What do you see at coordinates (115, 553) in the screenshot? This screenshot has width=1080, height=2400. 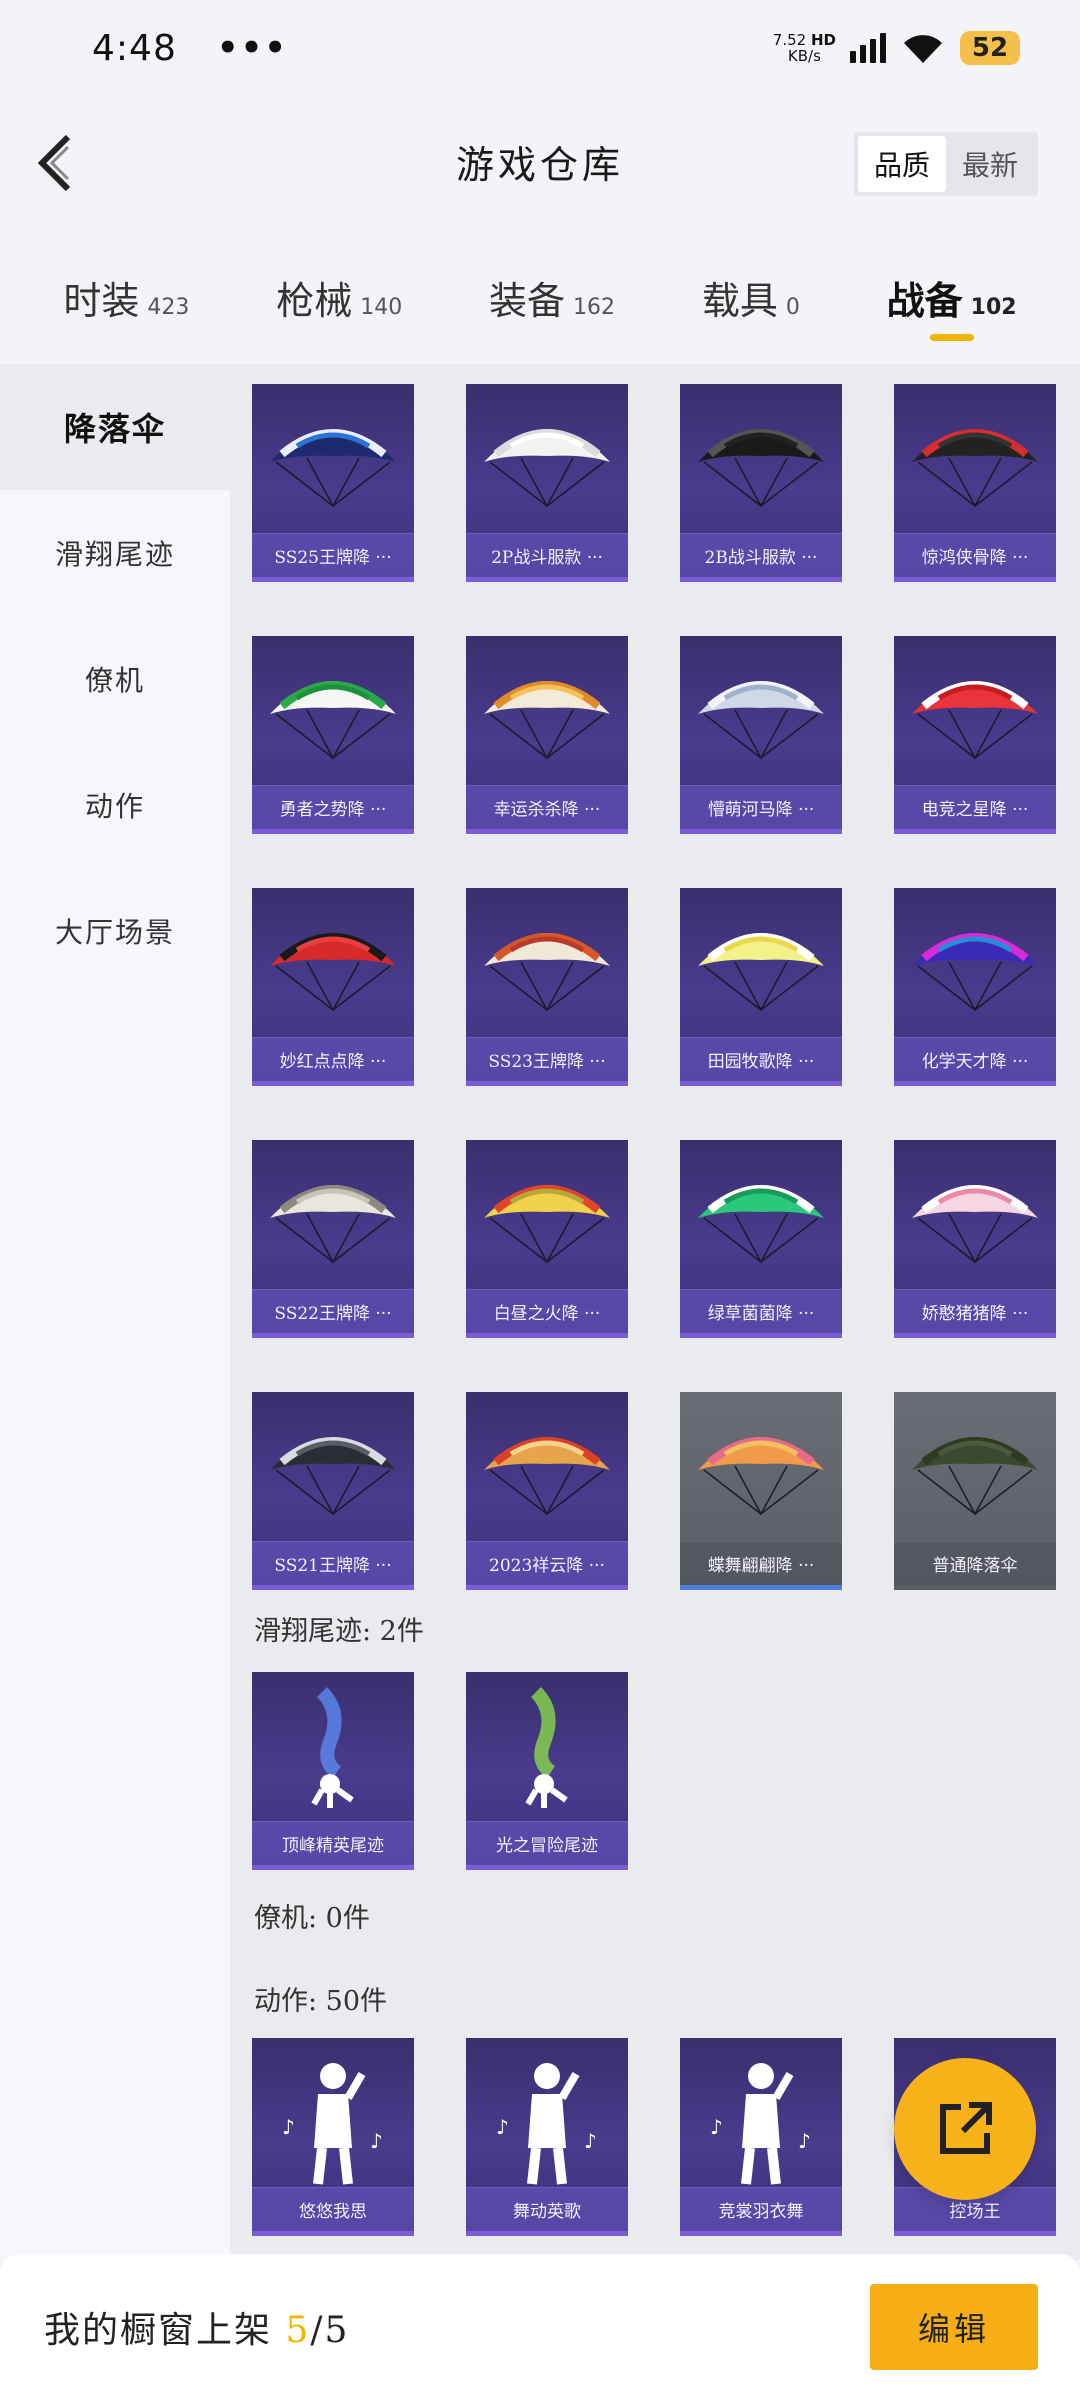 I see `sidebar-item-glide-trail: 滑翔尾迹` at bounding box center [115, 553].